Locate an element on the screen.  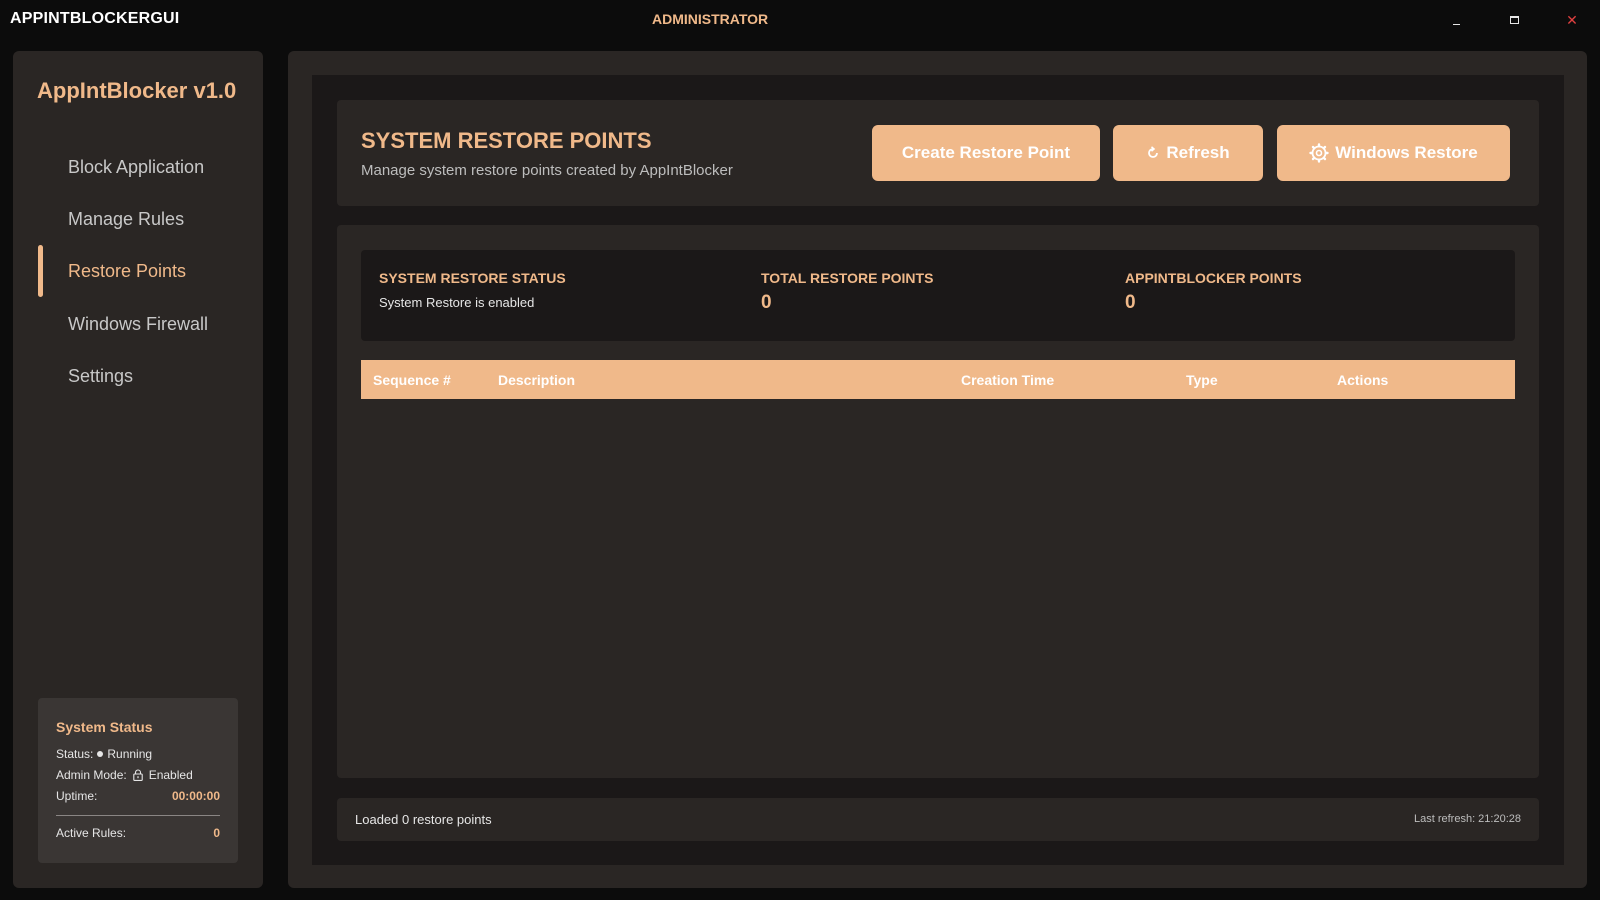
sidebar-item-label: Restore Points is located at coordinates (127, 270).